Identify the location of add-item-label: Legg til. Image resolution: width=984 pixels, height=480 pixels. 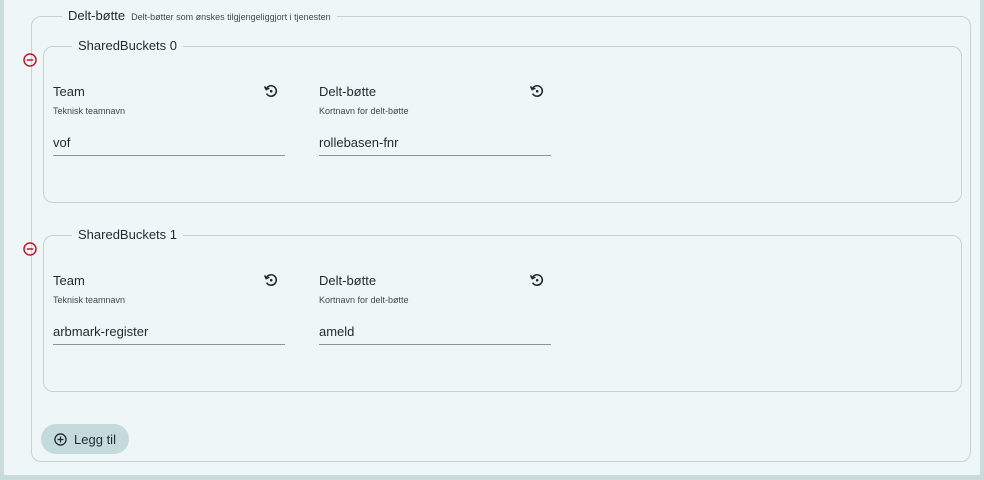
(95, 439).